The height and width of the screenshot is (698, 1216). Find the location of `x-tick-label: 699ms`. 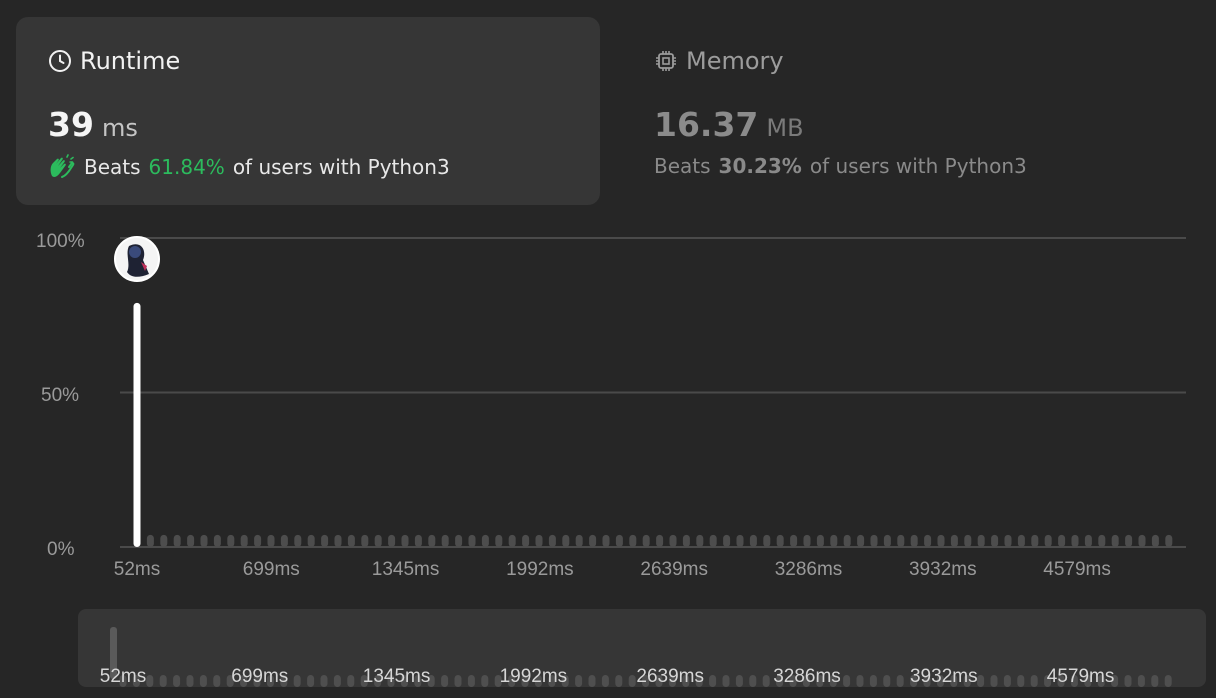

x-tick-label: 699ms is located at coordinates (271, 569).